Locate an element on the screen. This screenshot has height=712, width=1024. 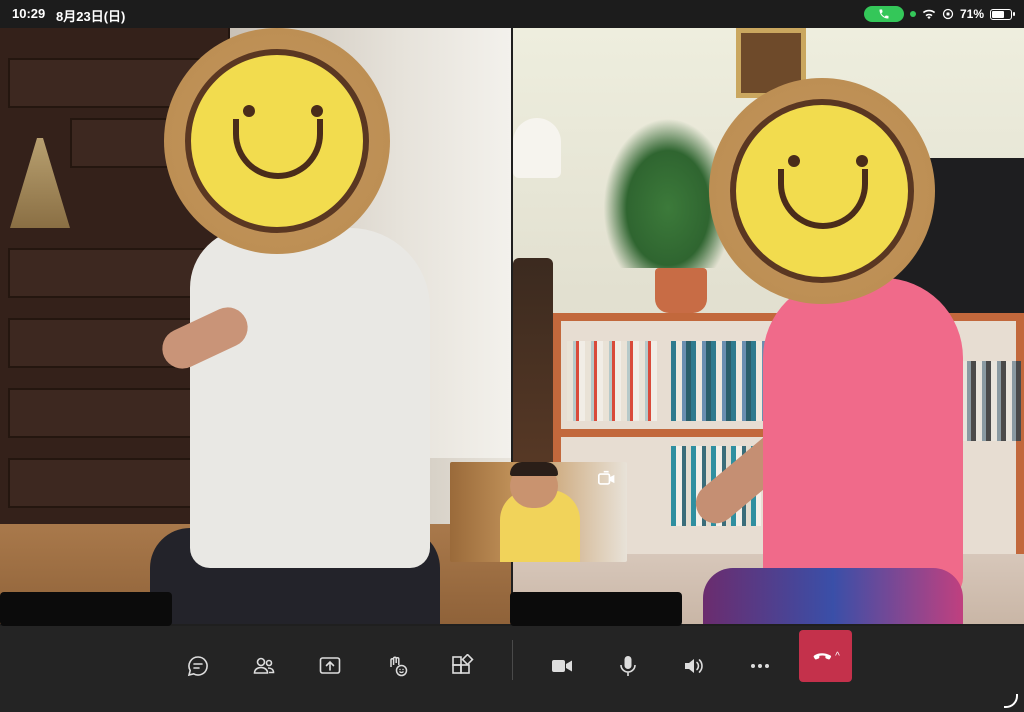
orientation-lock-icon is located at coordinates (948, 14).